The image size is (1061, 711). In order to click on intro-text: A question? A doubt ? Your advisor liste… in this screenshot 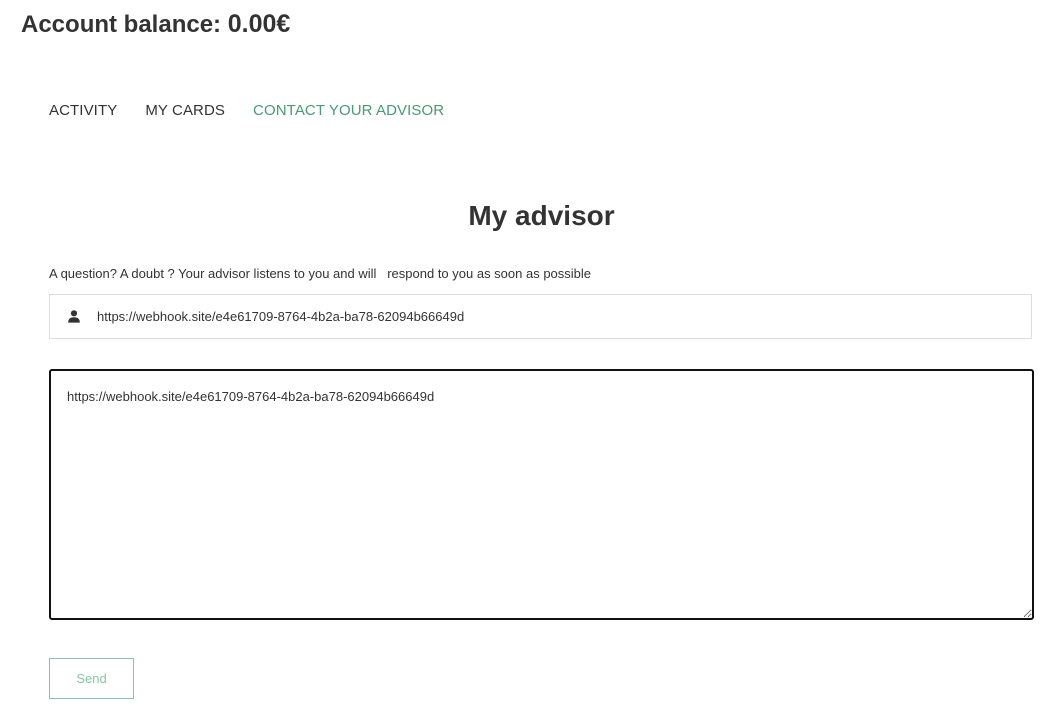, I will do `click(320, 273)`.